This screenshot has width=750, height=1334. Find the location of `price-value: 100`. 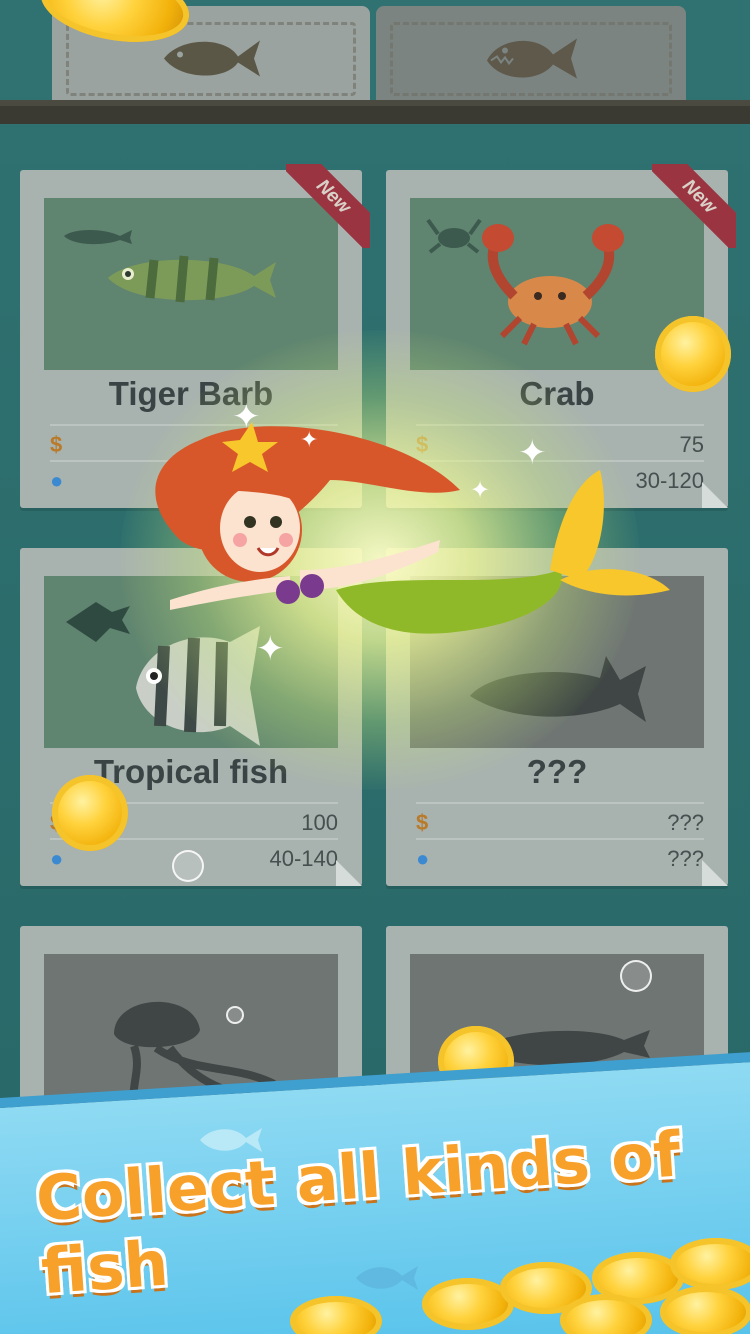

price-value: 100 is located at coordinates (319, 822).